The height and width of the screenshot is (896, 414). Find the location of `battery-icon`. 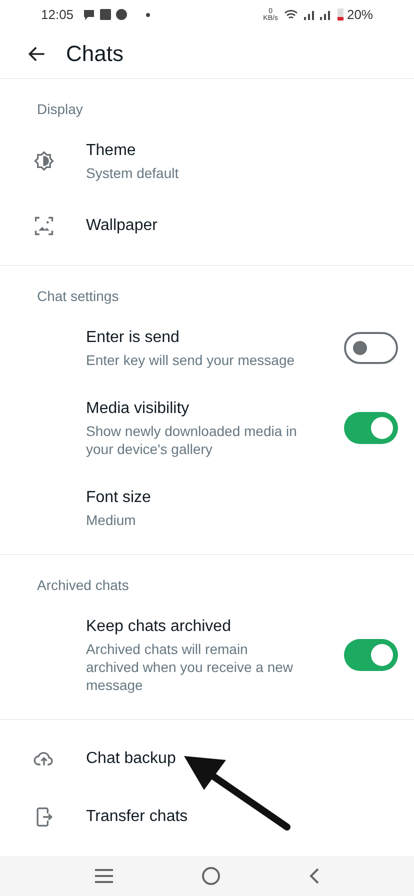

battery-icon is located at coordinates (340, 15).